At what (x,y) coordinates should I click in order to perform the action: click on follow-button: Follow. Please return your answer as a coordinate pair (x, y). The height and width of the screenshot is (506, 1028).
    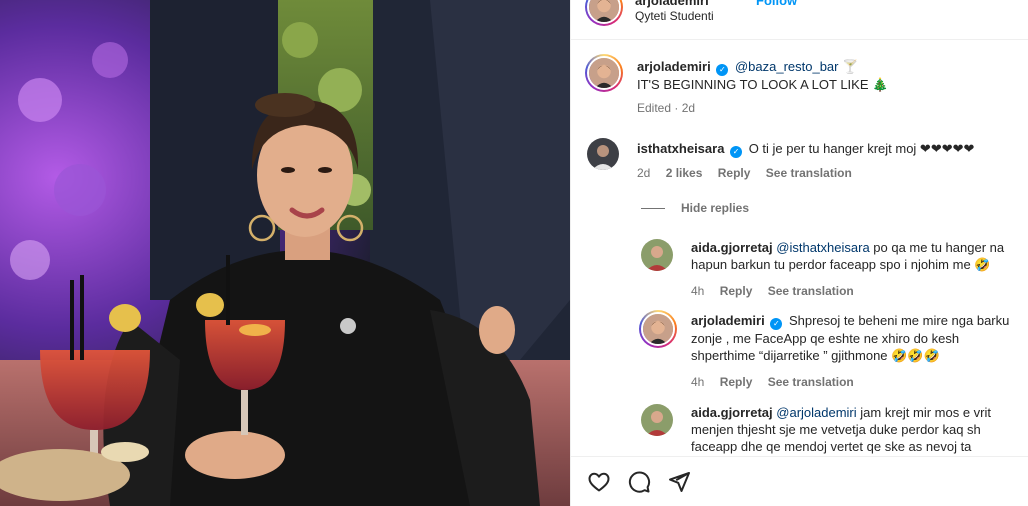
    Looking at the image, I should click on (776, 4).